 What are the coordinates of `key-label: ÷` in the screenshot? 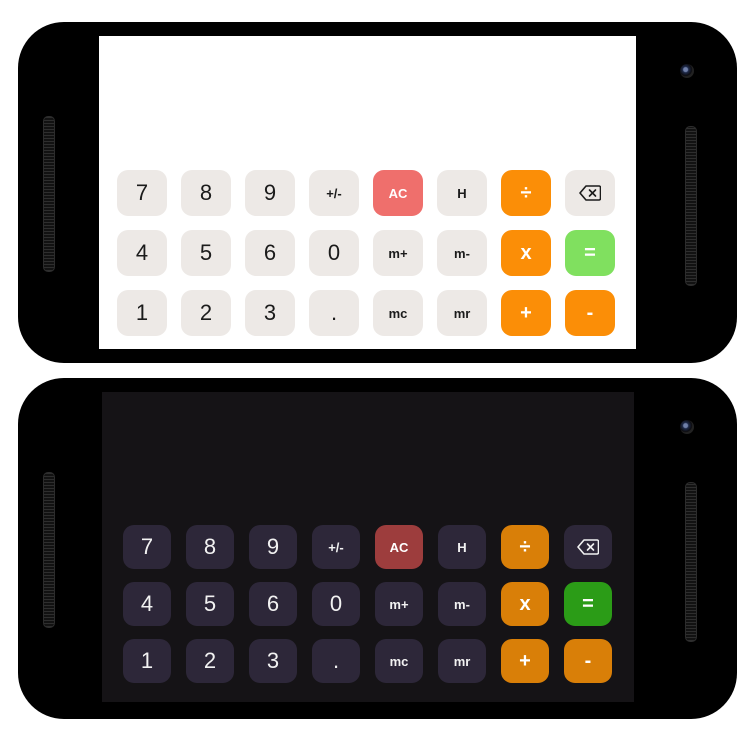 It's located at (525, 546).